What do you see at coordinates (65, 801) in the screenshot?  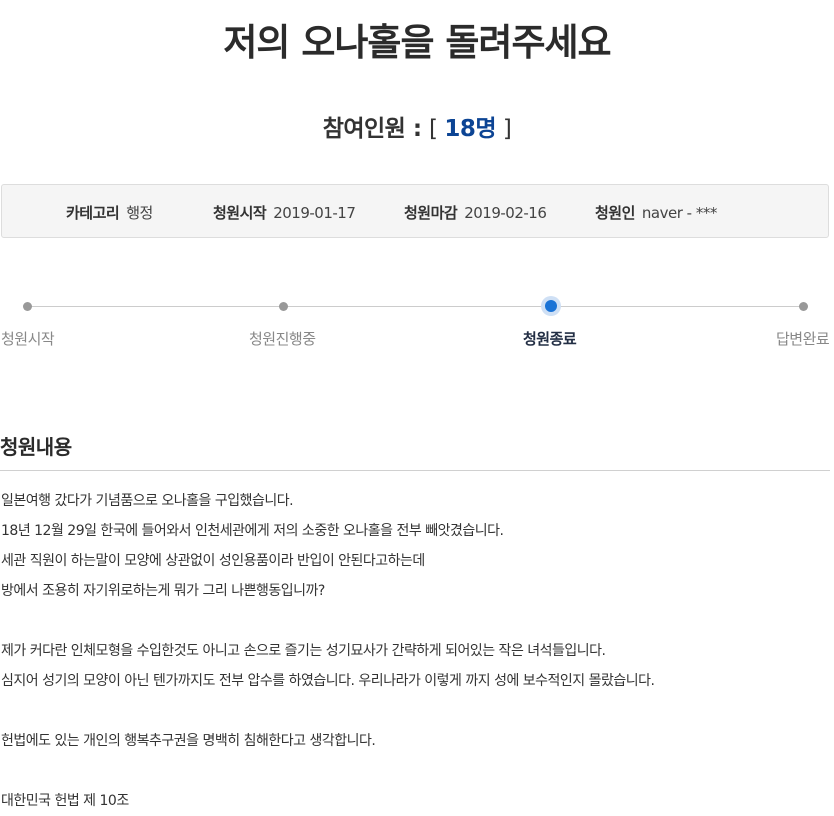 I see `content-line: 대한민국 헌법 제 10조` at bounding box center [65, 801].